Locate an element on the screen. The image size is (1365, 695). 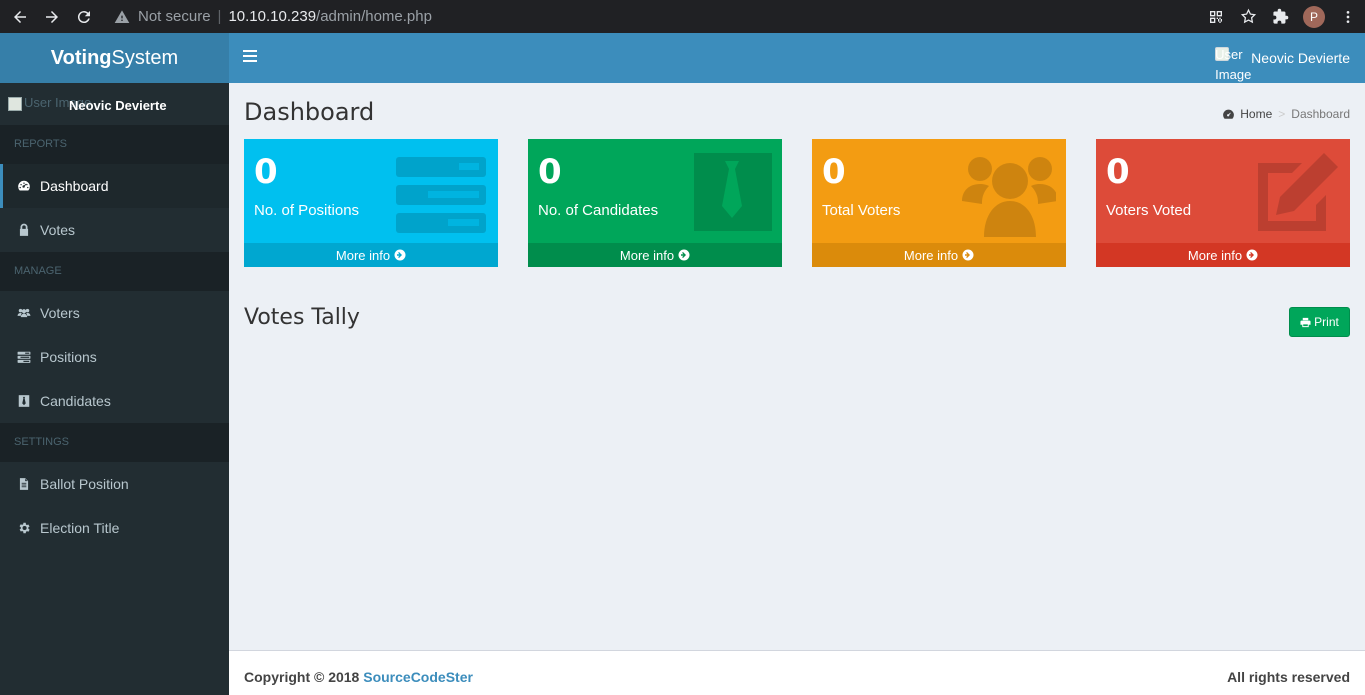
sidebar-toggle-icon is located at coordinates (250, 57).